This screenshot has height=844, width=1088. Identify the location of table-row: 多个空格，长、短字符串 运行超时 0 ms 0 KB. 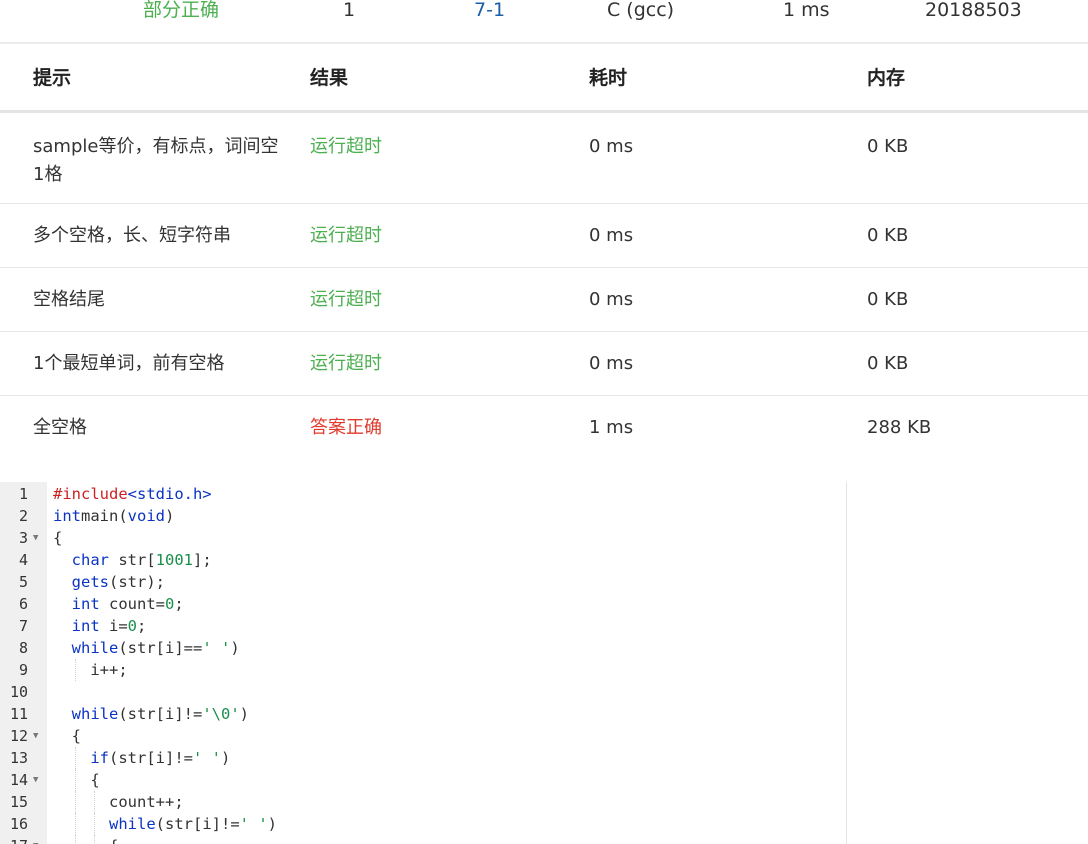
(544, 236).